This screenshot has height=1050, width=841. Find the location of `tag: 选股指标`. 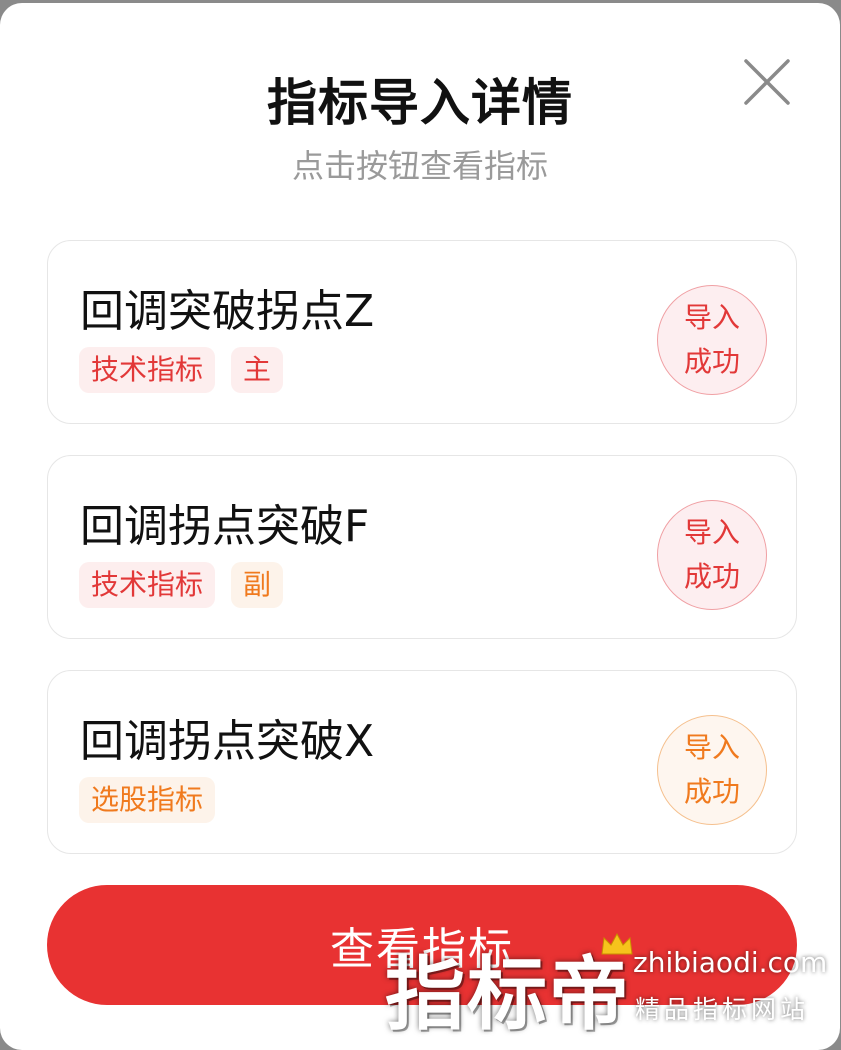

tag: 选股指标 is located at coordinates (147, 800).